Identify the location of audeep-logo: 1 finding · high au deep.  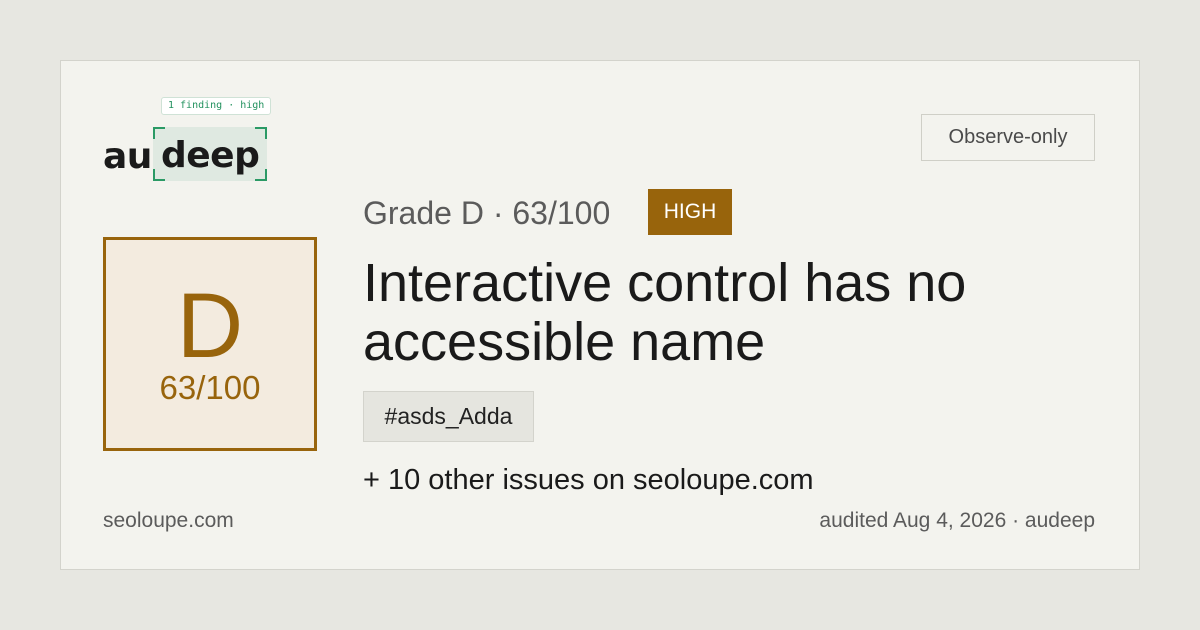
(193, 142).